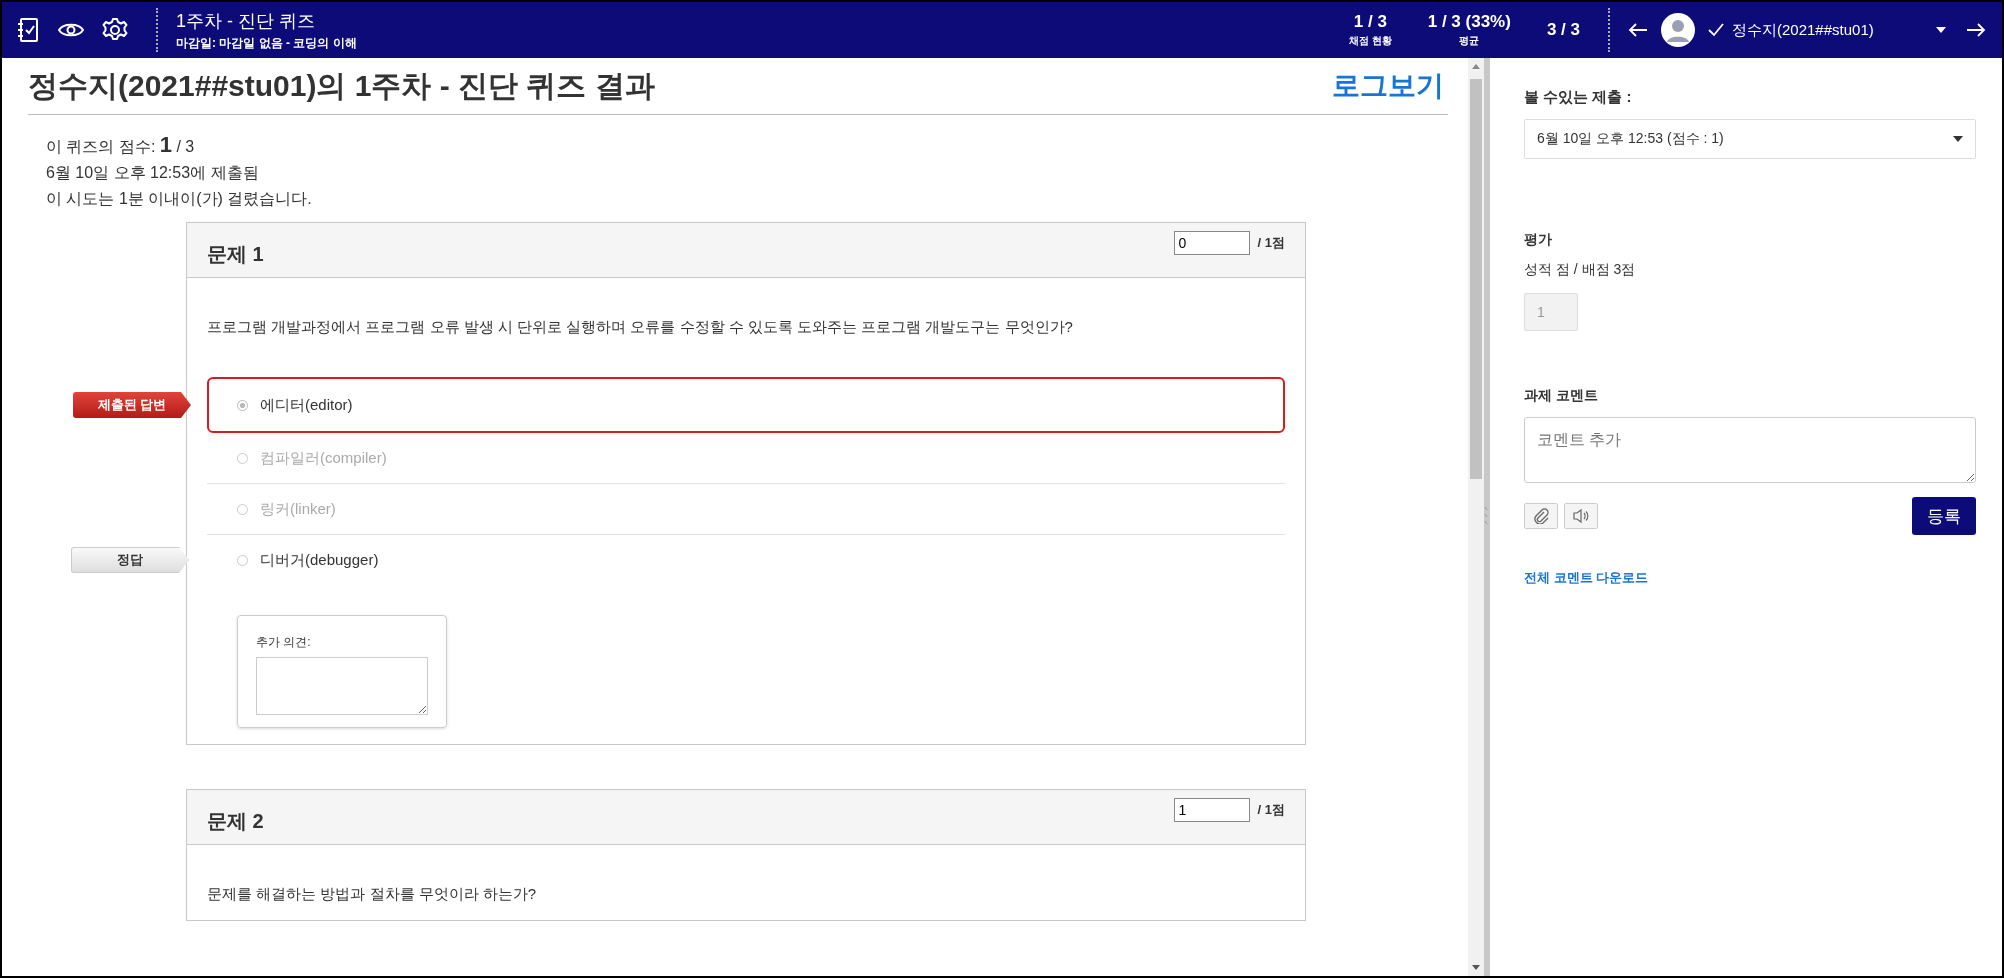 This screenshot has width=2004, height=978. Describe the element at coordinates (1211, 810) in the screenshot. I see `points-field: 1` at that location.